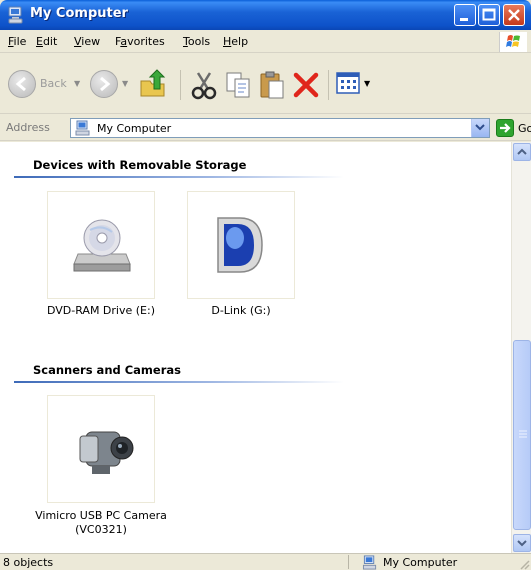 The image size is (531, 570). I want to click on scroll-up-button, so click(522, 152).